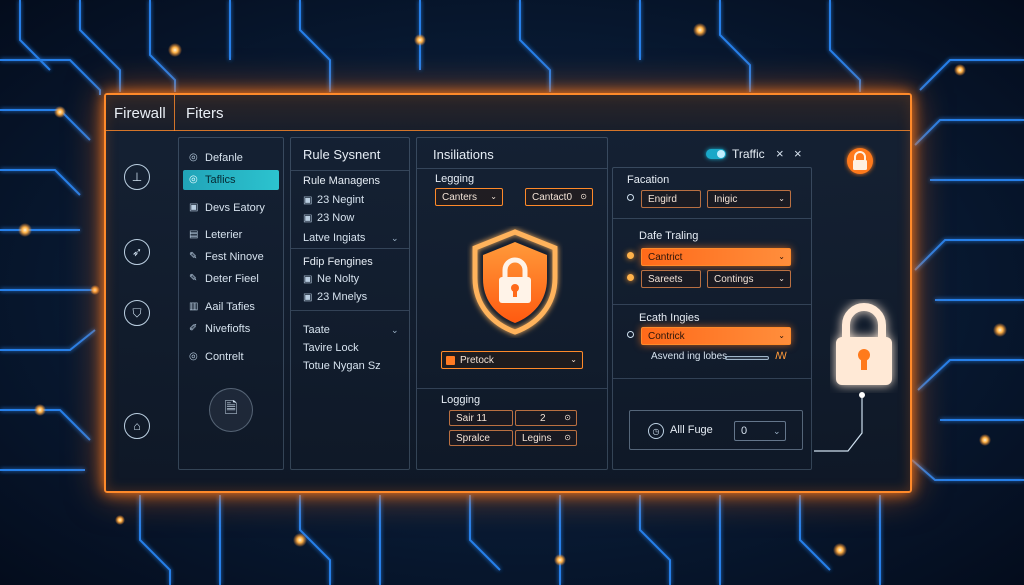 Image resolution: width=1024 pixels, height=585 pixels. I want to click on nav-item-label: Defanle, so click(224, 158).